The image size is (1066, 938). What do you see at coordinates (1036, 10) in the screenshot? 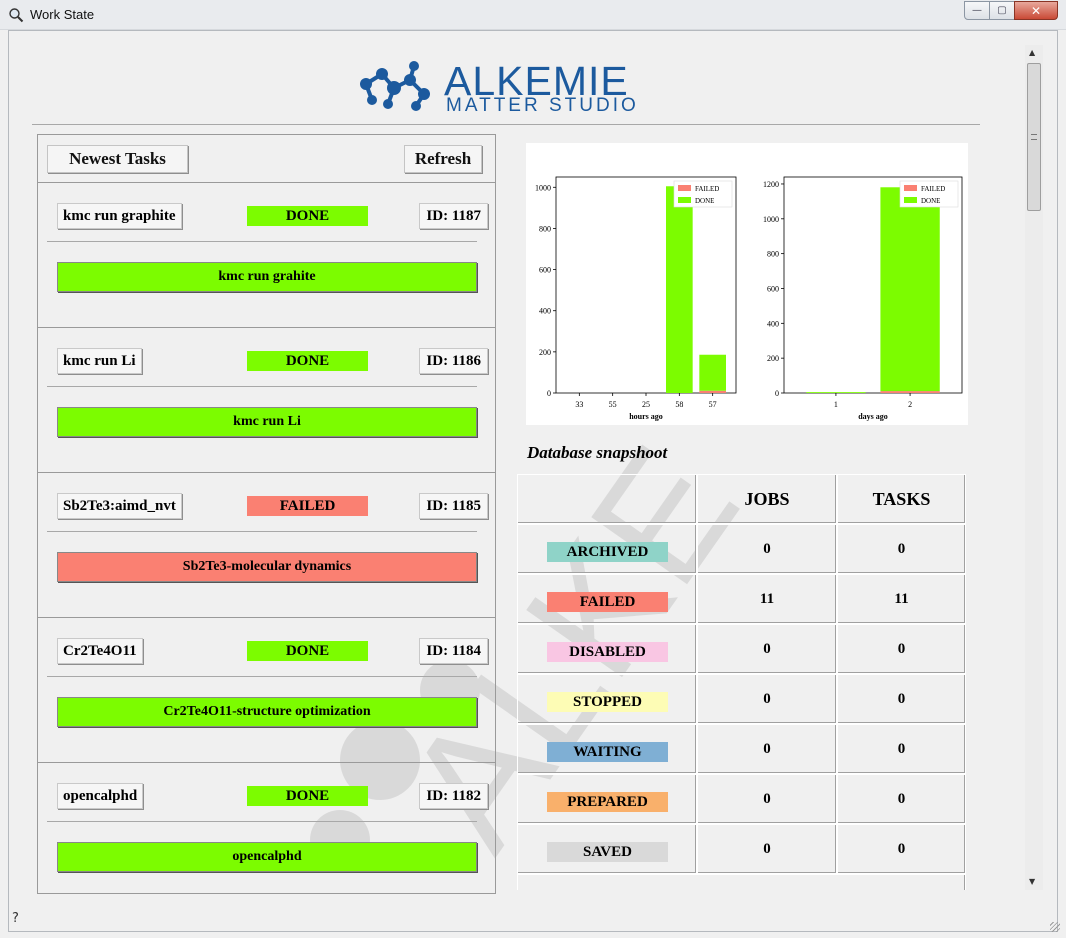
I see `close-button: ✕` at bounding box center [1036, 10].